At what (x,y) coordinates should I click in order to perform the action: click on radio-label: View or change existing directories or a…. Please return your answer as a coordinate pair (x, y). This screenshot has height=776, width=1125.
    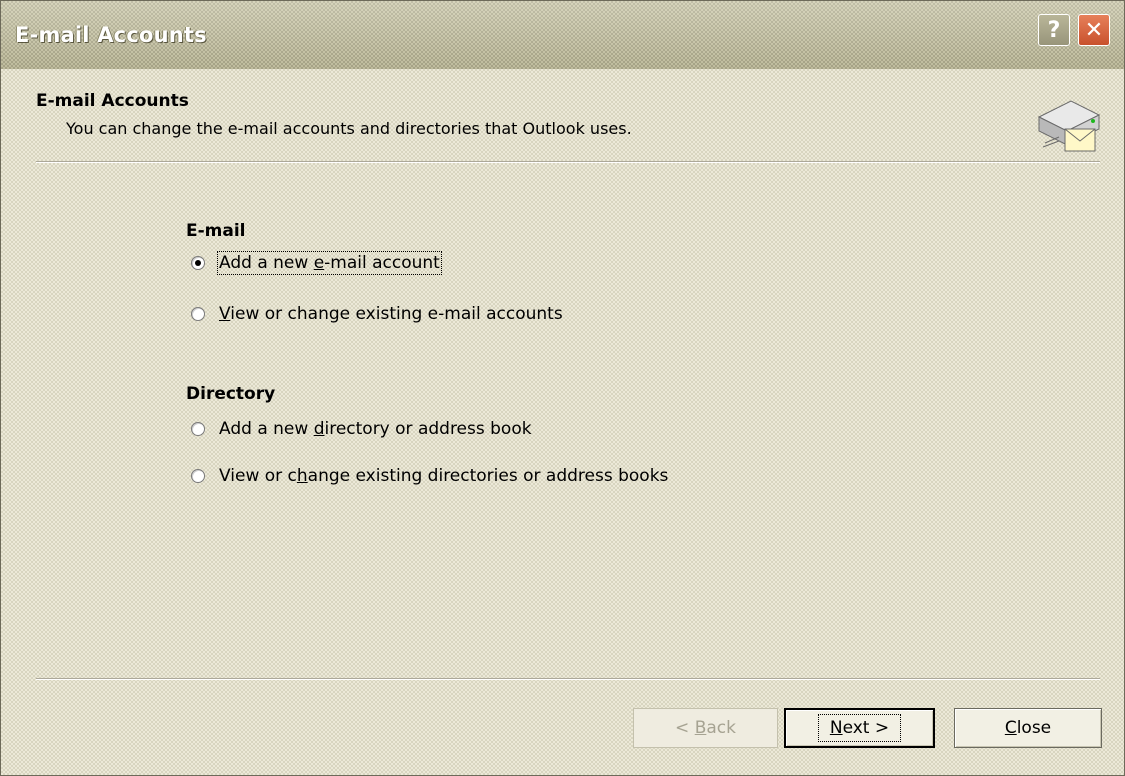
    Looking at the image, I should click on (444, 476).